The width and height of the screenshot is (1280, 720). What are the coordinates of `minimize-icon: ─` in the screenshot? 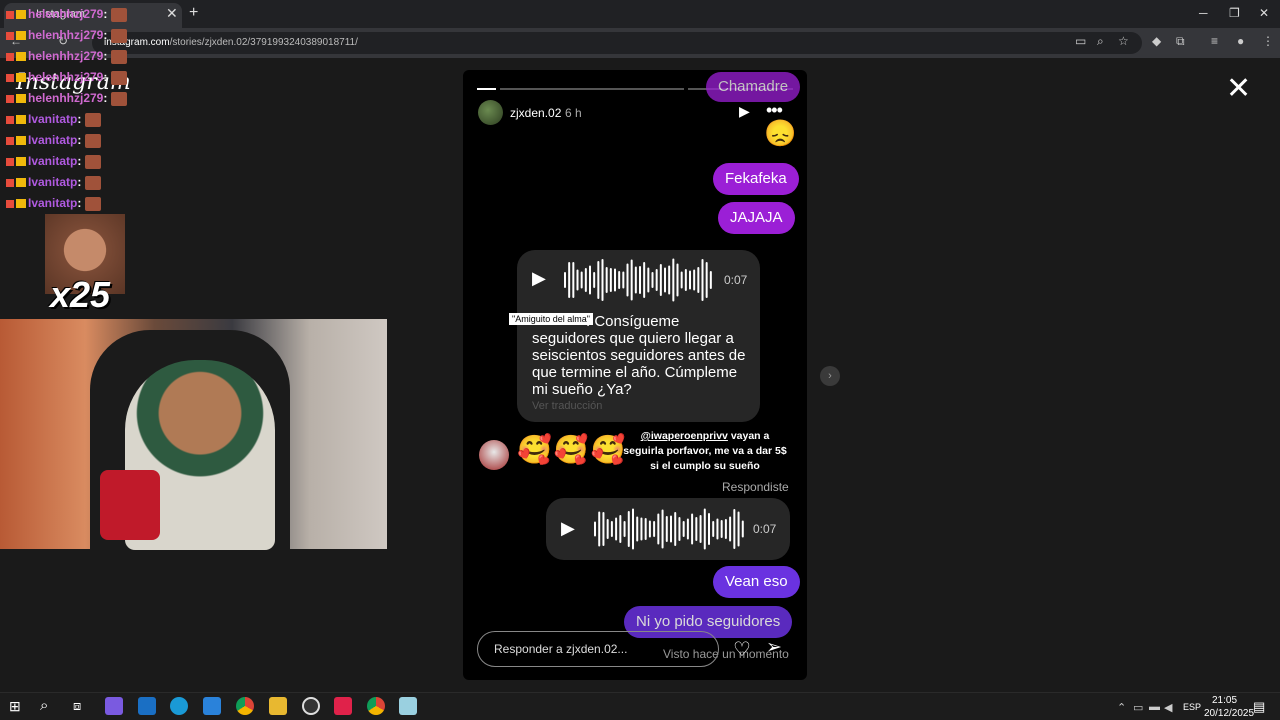 It's located at (1203, 13).